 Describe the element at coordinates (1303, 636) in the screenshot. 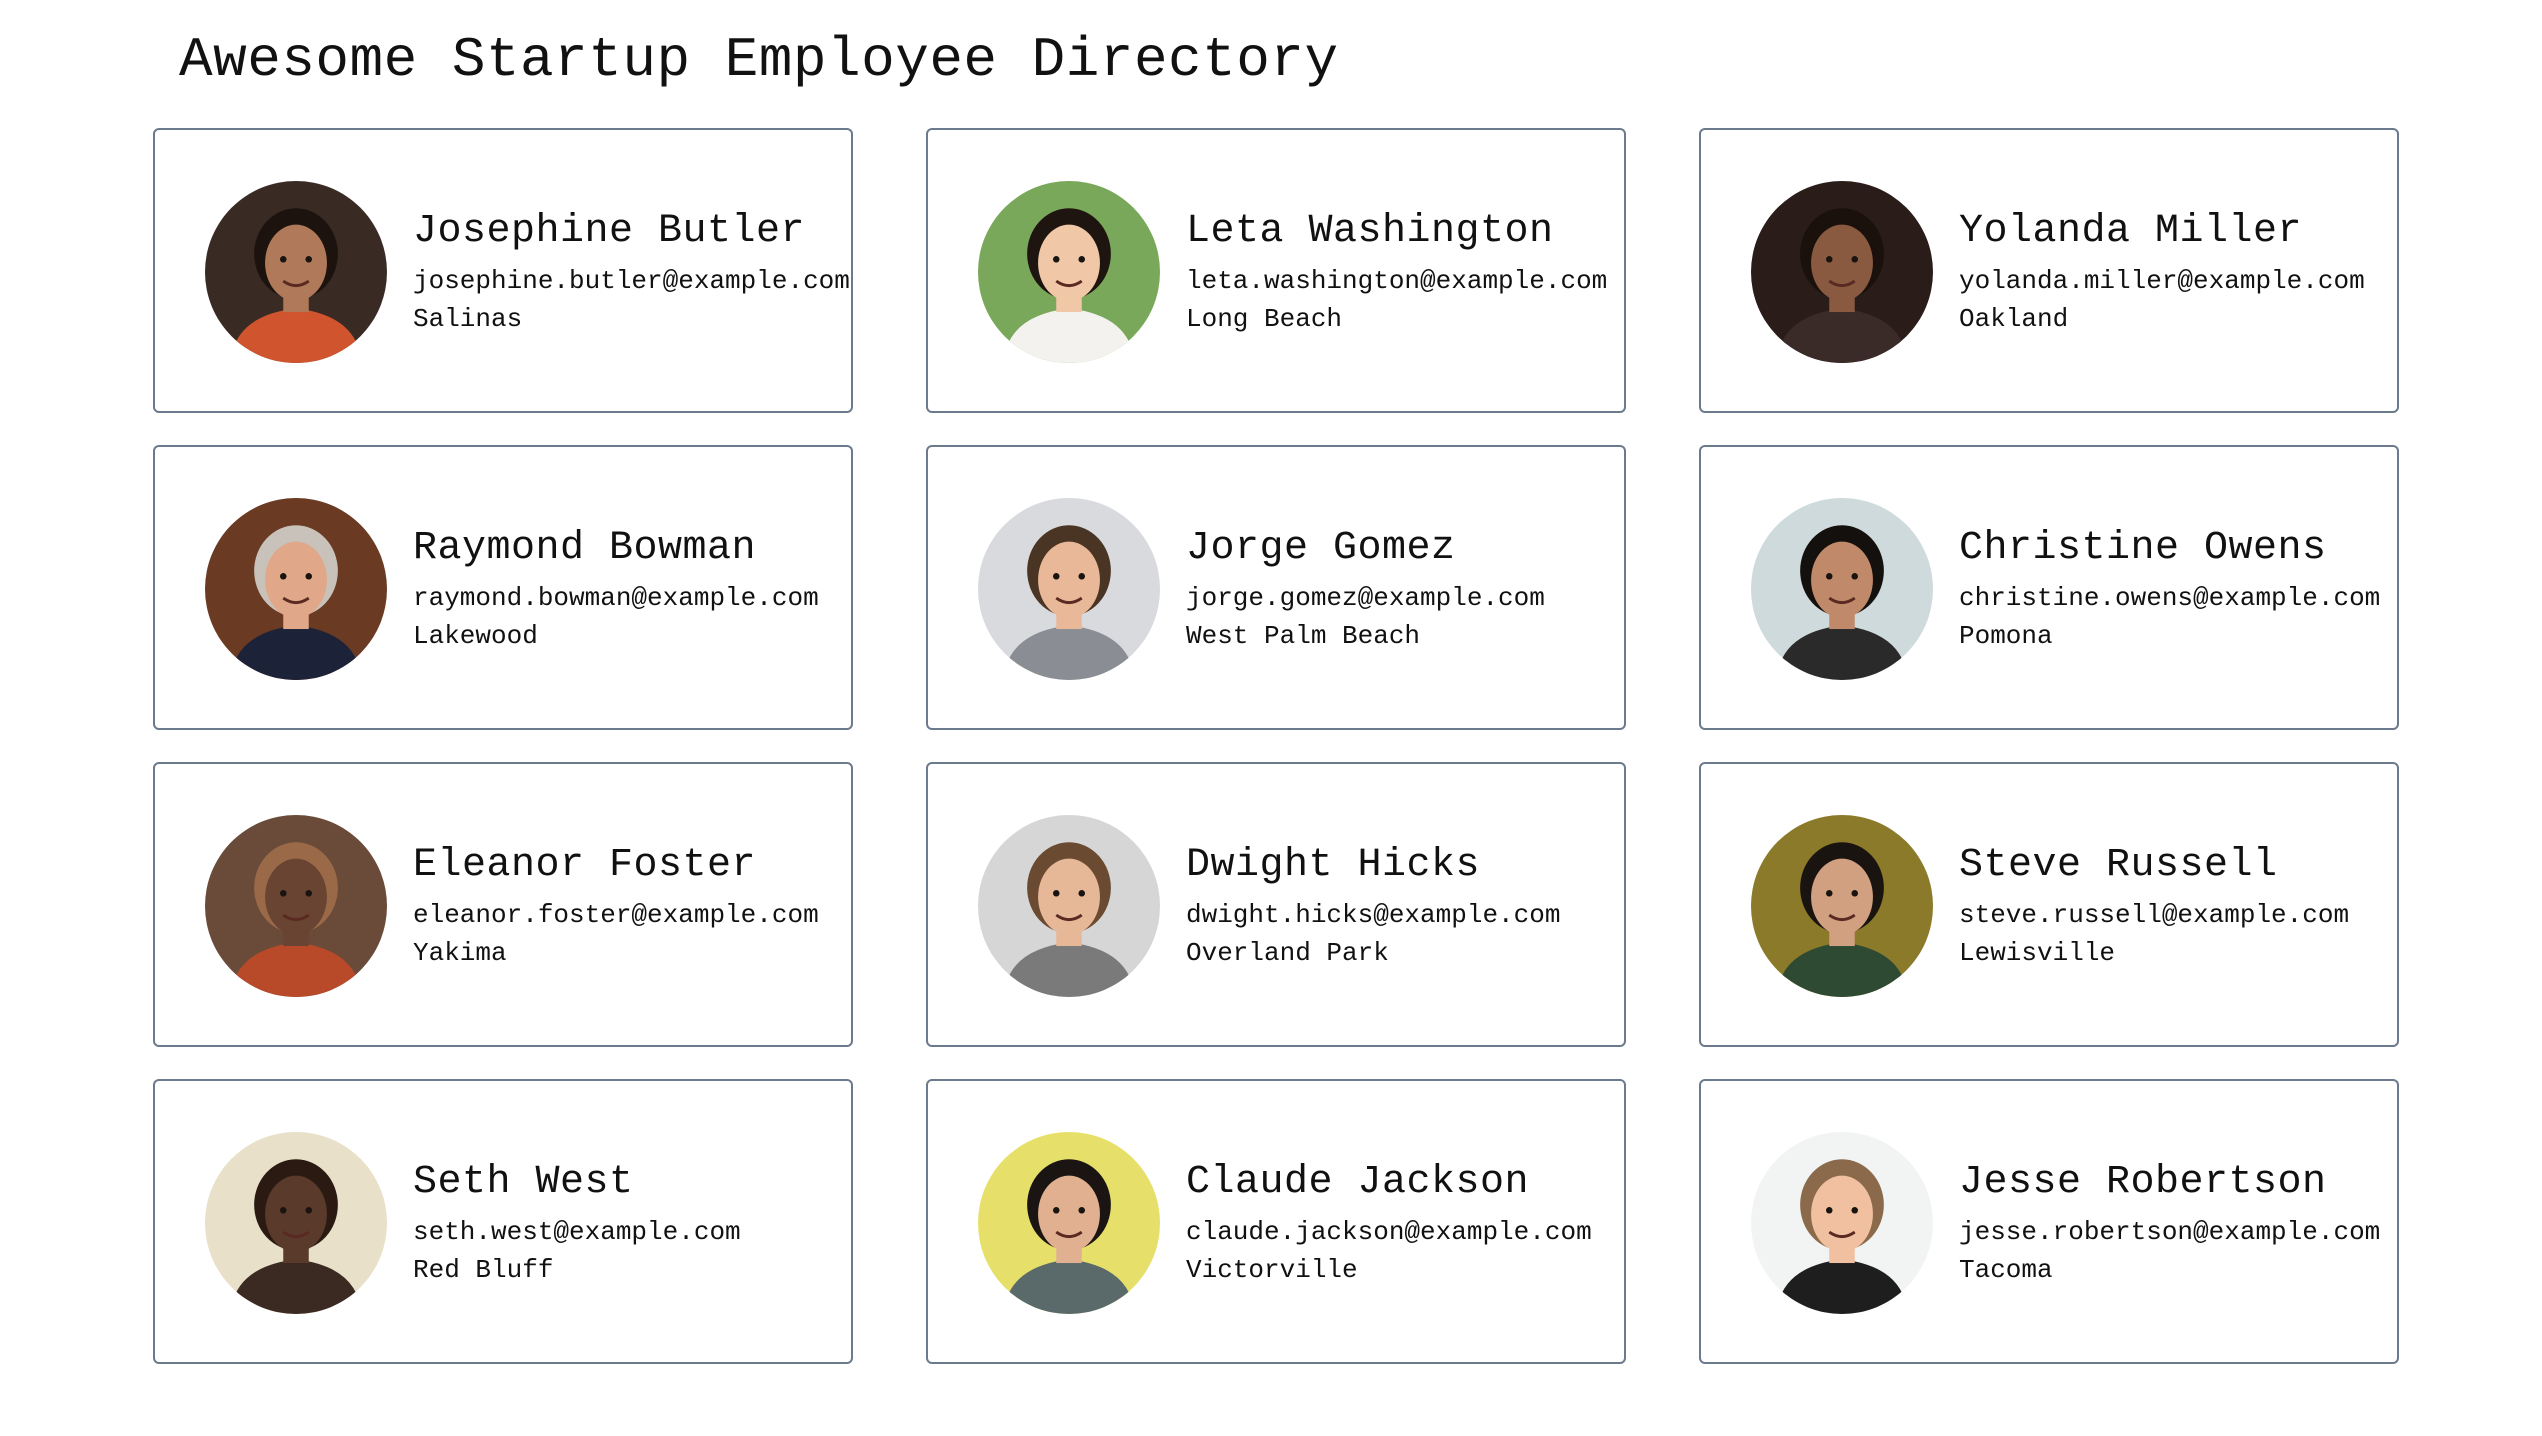

I see `employee-city: West Palm Beach` at that location.